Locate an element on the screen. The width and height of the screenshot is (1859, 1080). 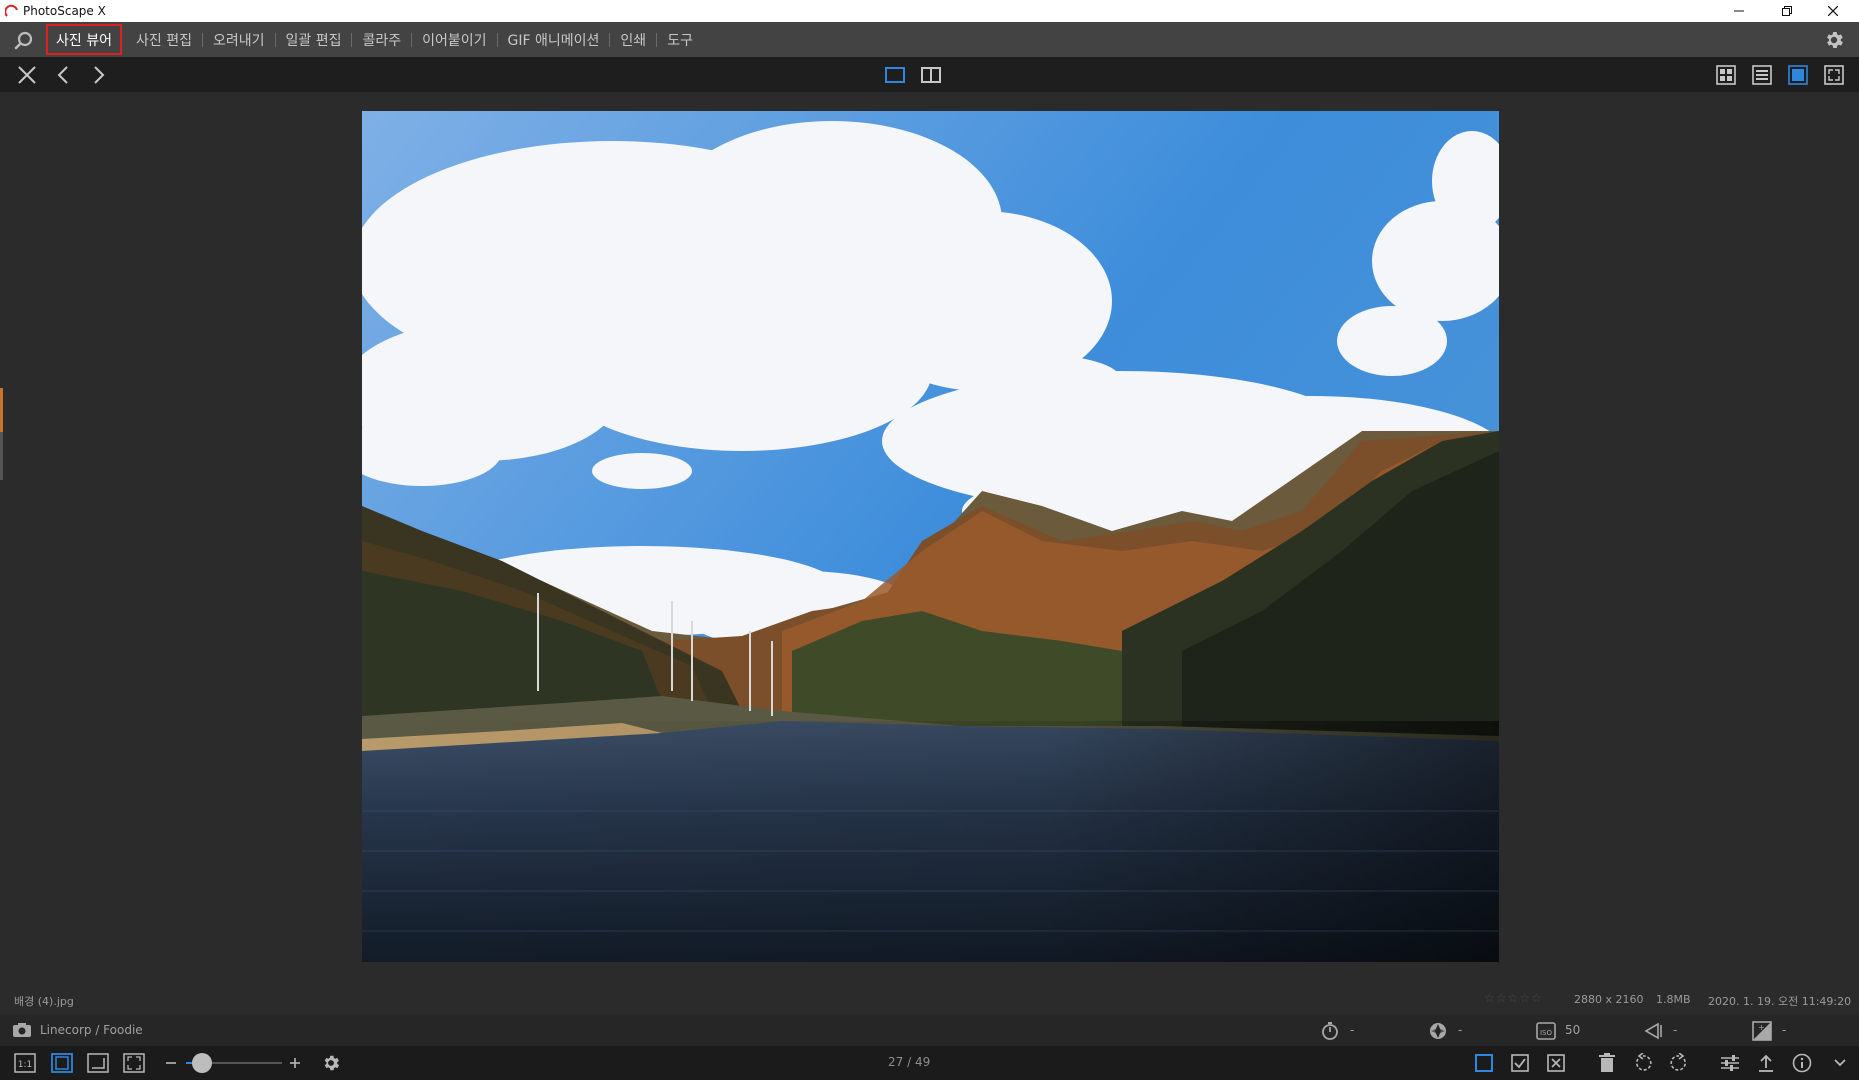
upload-icon is located at coordinates (1766, 1063).